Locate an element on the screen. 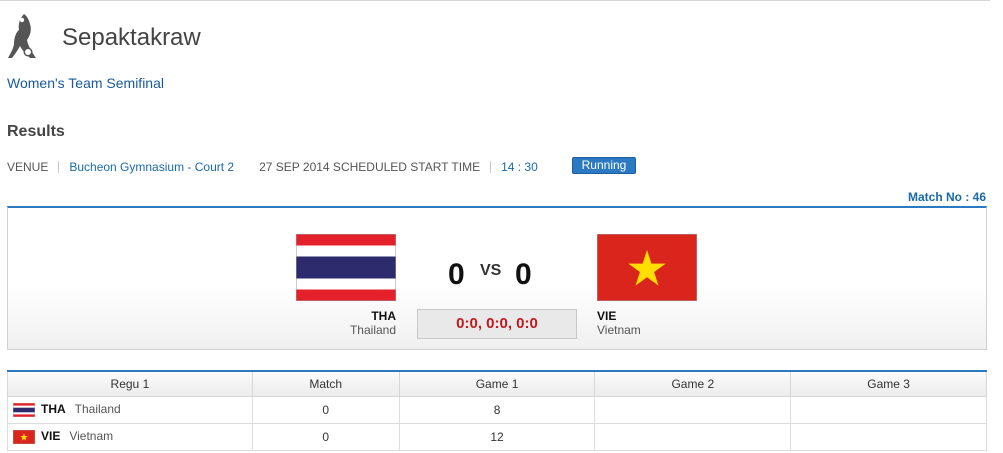  table-header-row: Regu 1 Match Game 1 Game 2 Game 3 is located at coordinates (497, 383).